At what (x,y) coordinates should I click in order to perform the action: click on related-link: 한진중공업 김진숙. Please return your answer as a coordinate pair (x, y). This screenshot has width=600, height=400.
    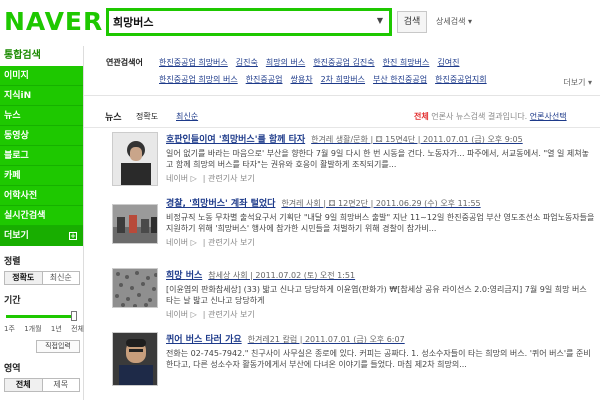
    Looking at the image, I should click on (343, 62).